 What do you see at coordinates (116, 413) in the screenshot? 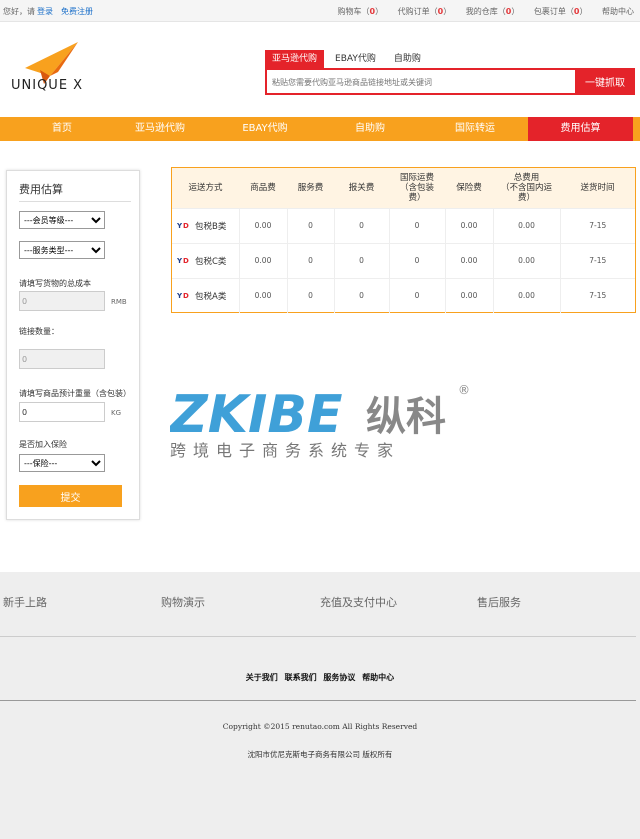
I see `weight-unit: KG` at bounding box center [116, 413].